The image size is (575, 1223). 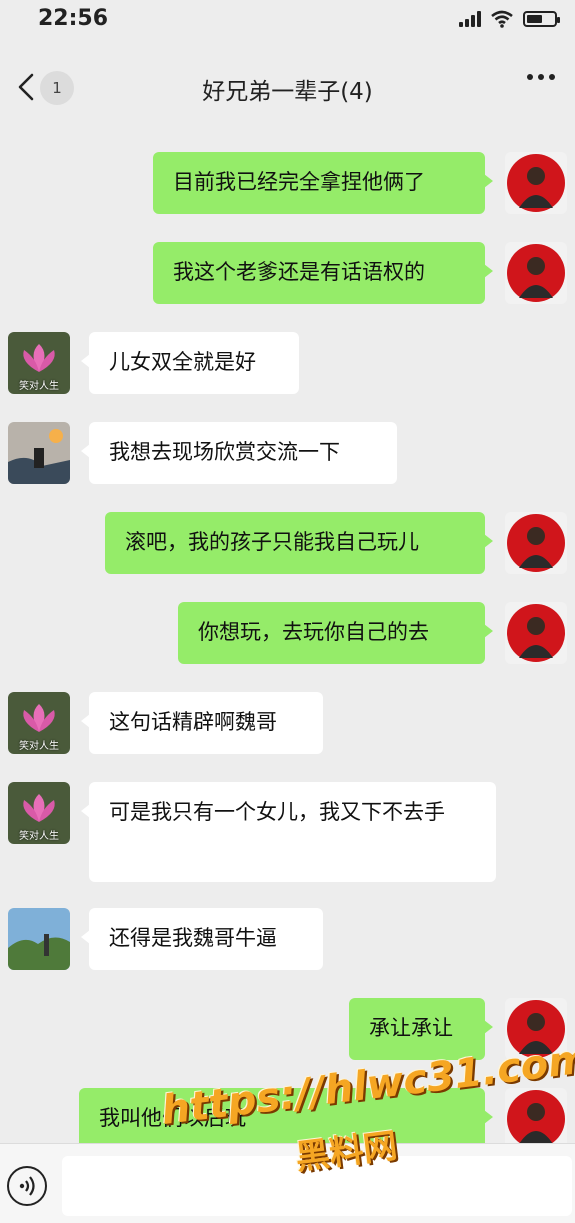 I want to click on message-bubble: 我这个老爹还是有话语权的, so click(x=323, y=273).